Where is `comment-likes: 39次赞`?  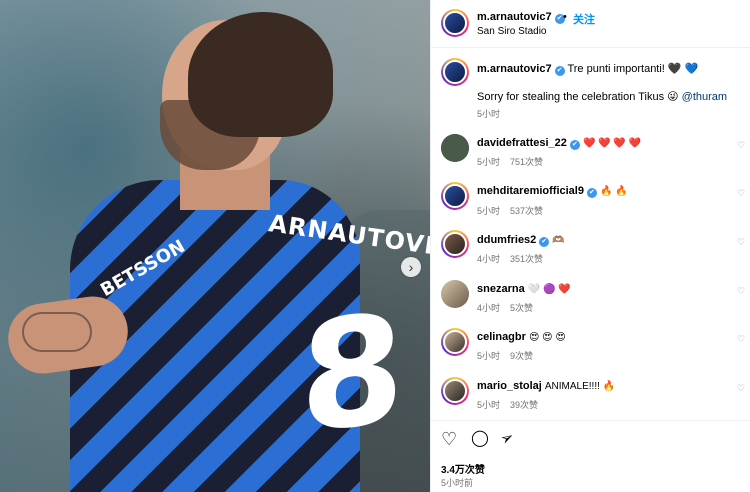
comment-likes: 39次赞 is located at coordinates (524, 405).